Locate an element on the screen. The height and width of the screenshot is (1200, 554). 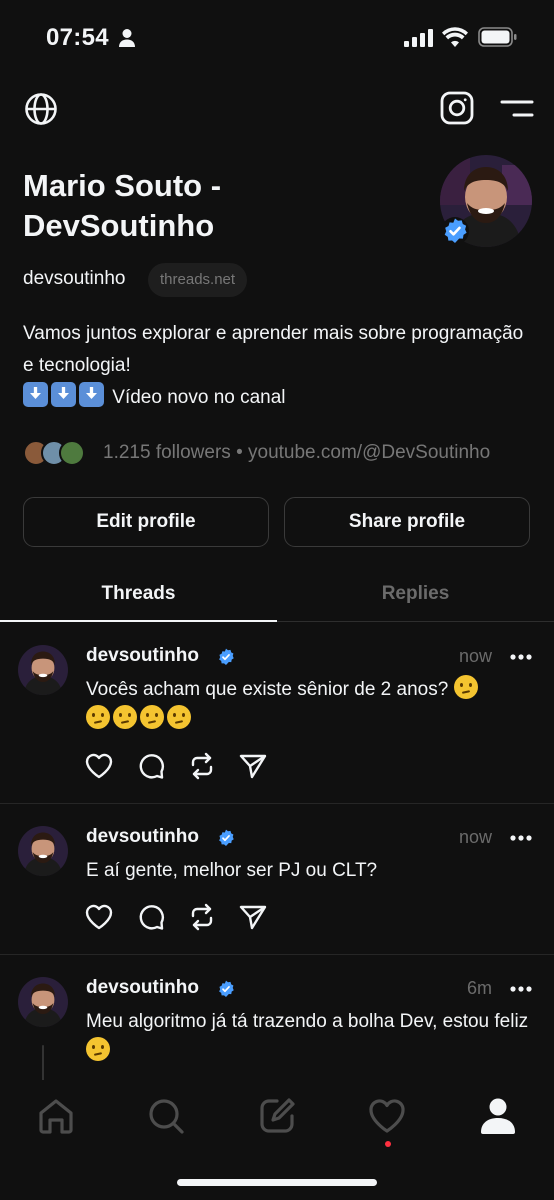
globe-icon is located at coordinates (41, 109).